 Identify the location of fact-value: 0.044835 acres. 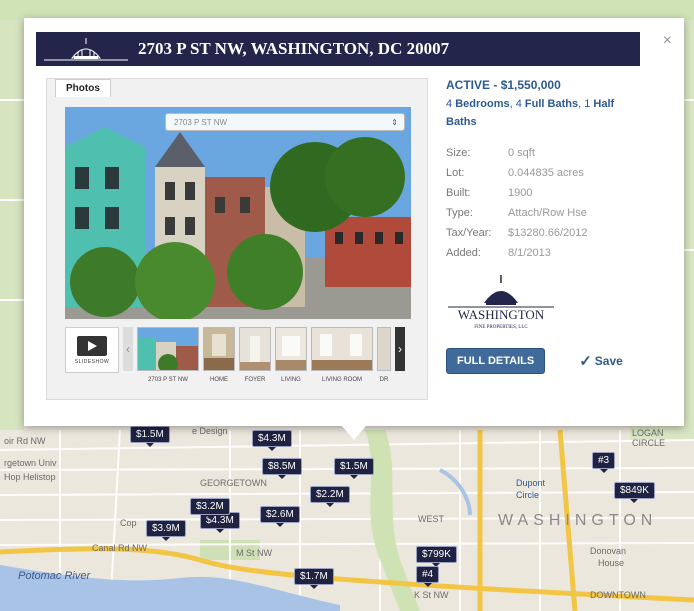
(546, 173).